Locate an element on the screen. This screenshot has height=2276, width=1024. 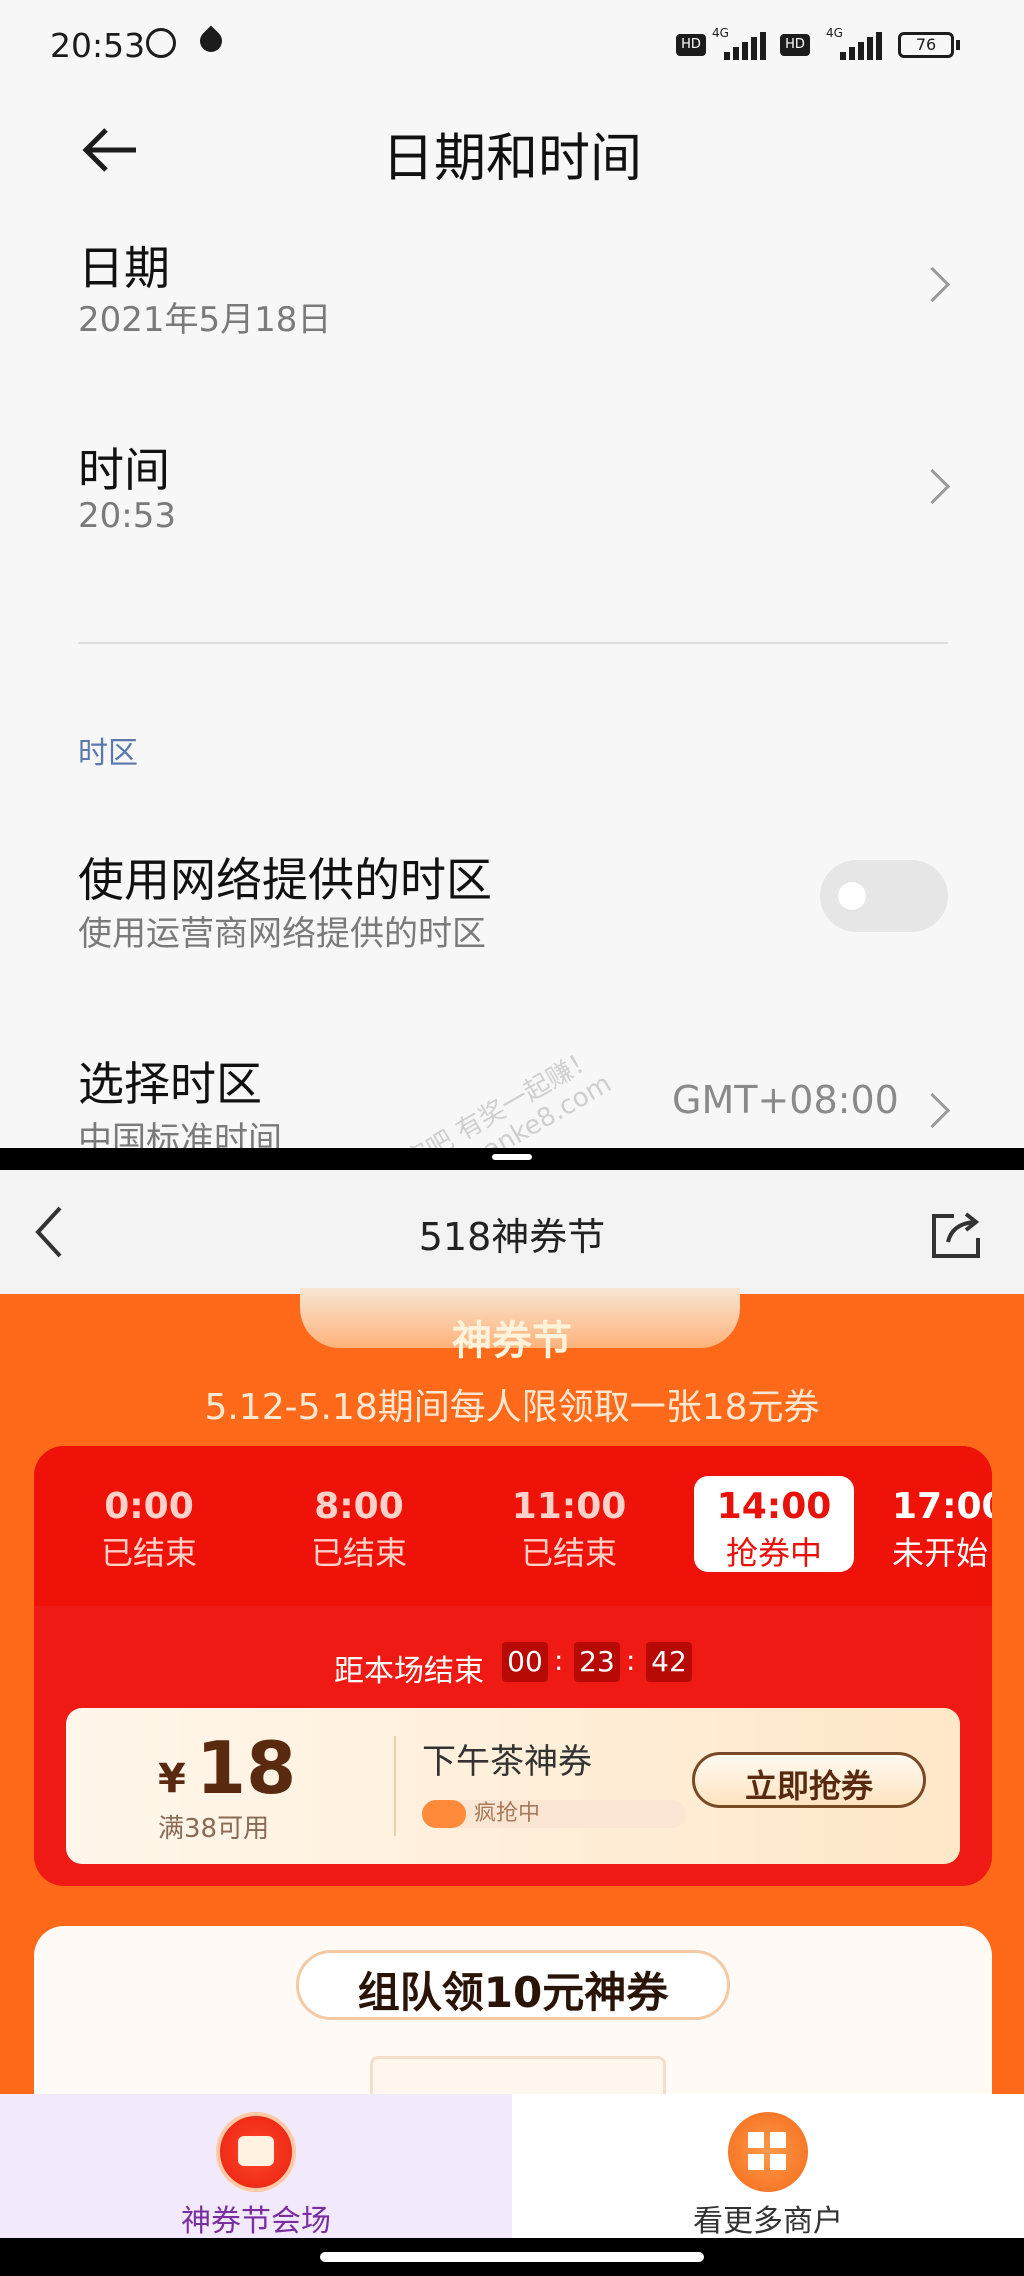
slot-4: 17:00 未开始 is located at coordinates (942, 1525).